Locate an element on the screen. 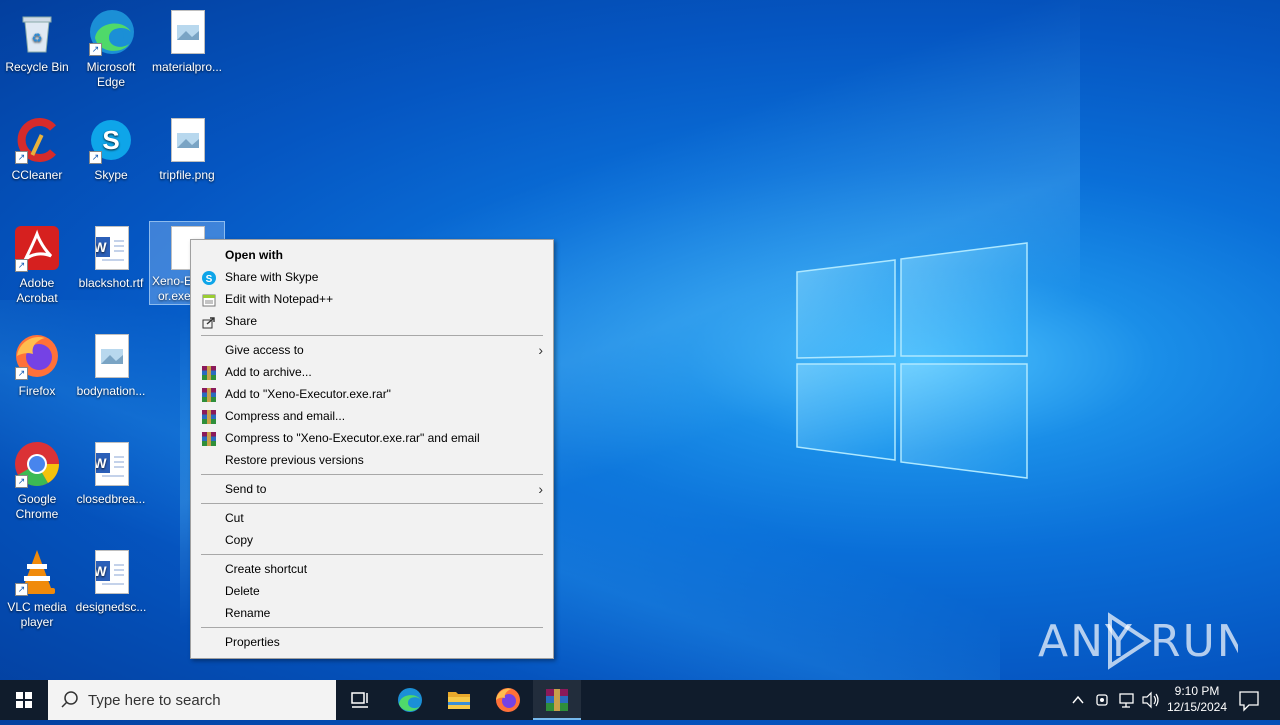  vlc-icon: ↗ is located at coordinates (37, 572).